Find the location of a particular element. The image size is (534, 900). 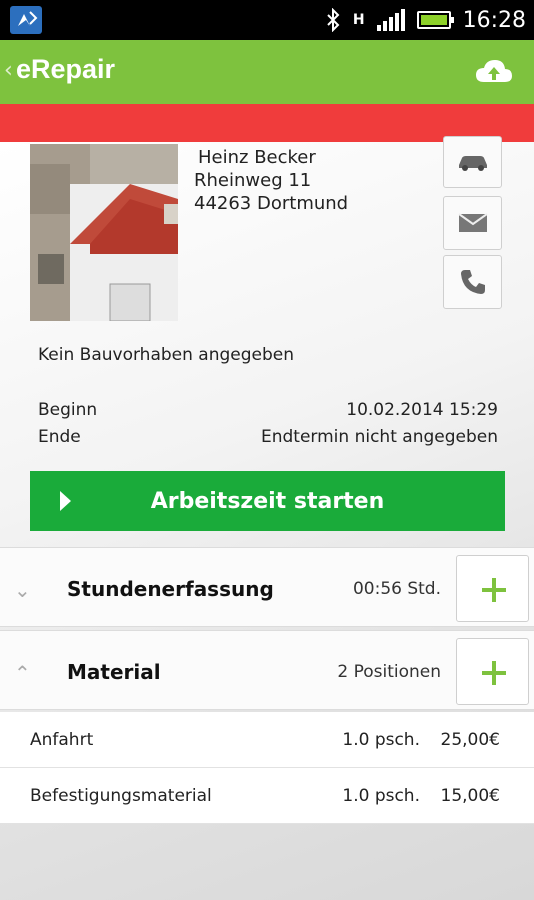

customer-street: Rheinweg 11 is located at coordinates (253, 180).